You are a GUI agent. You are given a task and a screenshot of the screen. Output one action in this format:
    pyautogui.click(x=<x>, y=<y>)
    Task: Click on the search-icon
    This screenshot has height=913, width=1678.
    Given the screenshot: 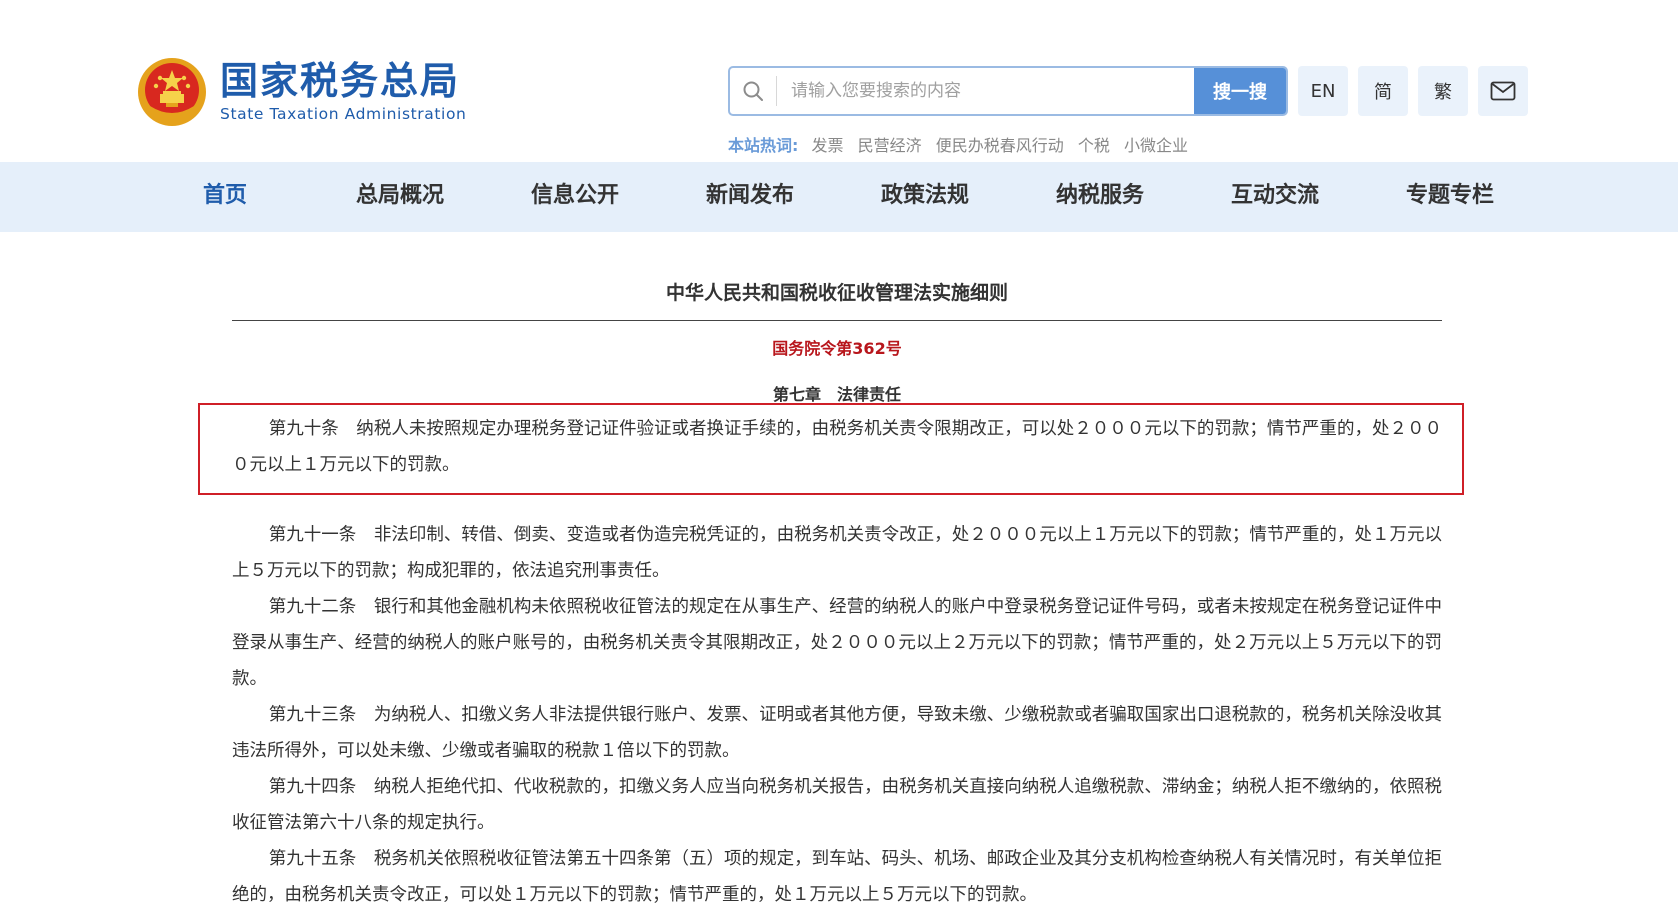 What is the action you would take?
    pyautogui.click(x=753, y=91)
    